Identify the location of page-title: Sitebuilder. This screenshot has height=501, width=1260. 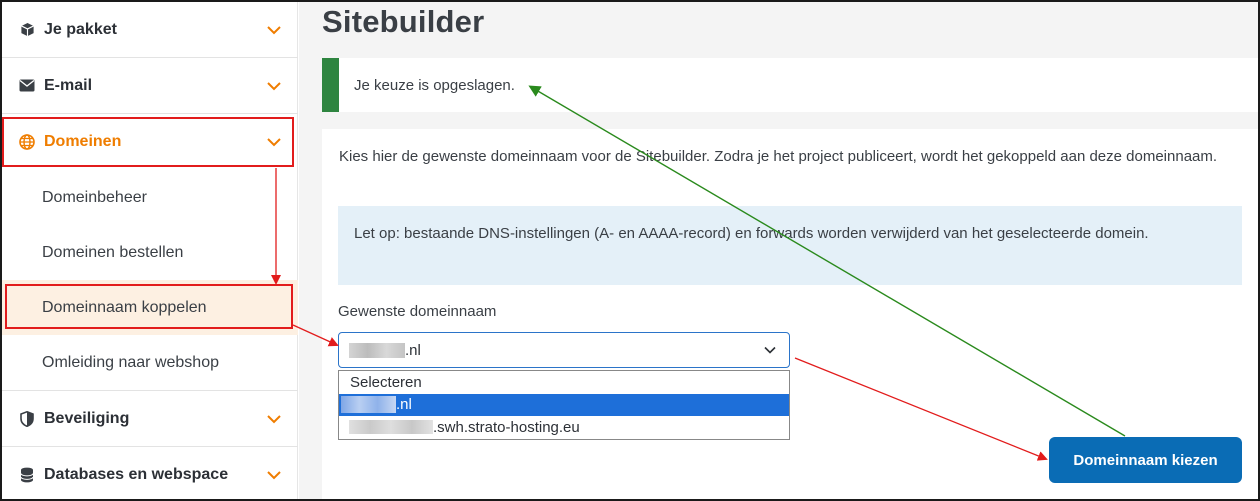
(403, 21).